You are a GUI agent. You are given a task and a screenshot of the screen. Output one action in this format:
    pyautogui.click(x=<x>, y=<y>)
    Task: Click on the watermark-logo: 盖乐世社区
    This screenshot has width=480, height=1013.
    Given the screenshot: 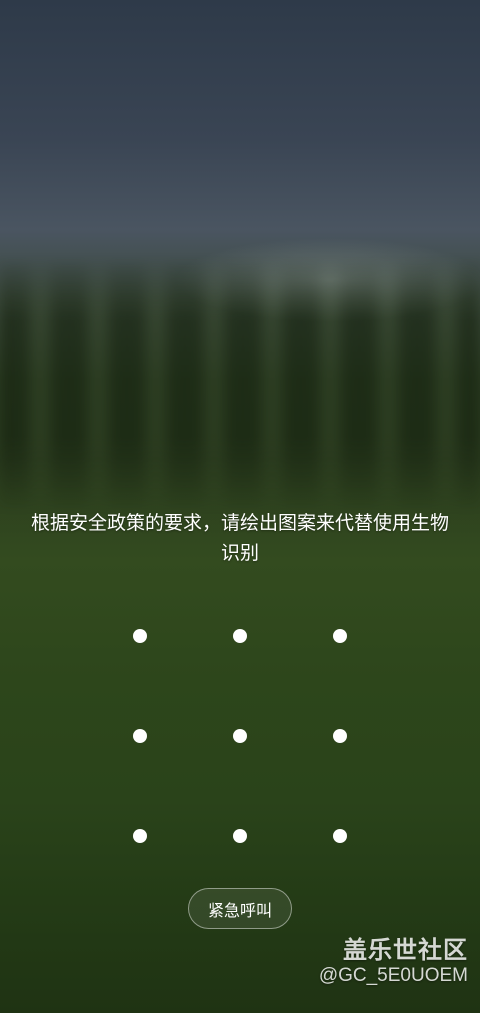 What is the action you would take?
    pyautogui.click(x=405, y=950)
    